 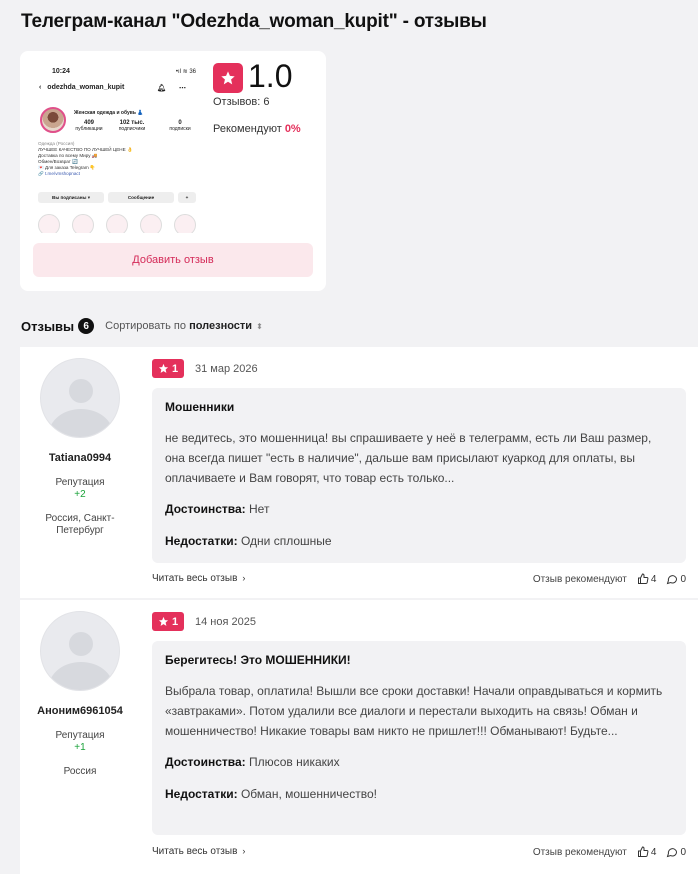 What do you see at coordinates (48, 326) in the screenshot?
I see `reviews-label: Отзывы` at bounding box center [48, 326].